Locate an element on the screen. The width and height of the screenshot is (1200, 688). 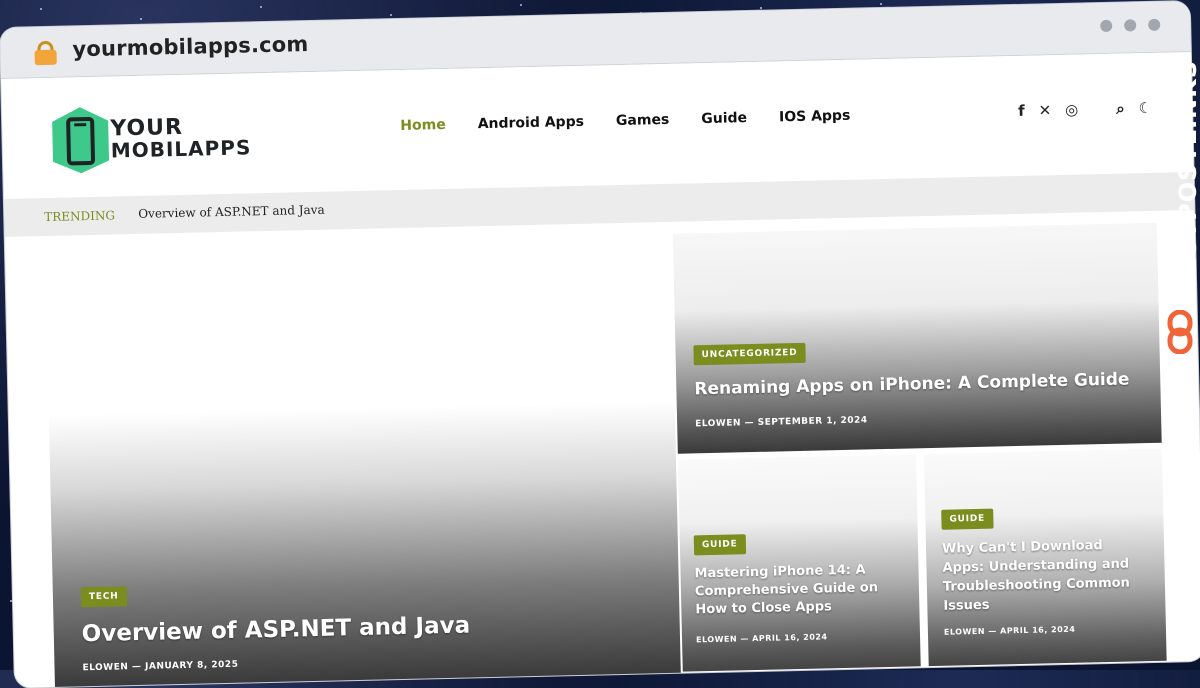
guestpostlinks-watermark: GUESTPOSTLINKS is located at coordinates (1178, 210).